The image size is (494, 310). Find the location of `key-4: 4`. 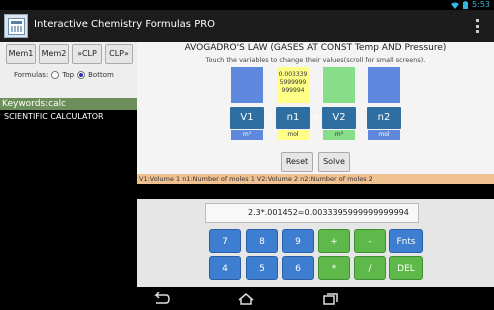

key-4: 4 is located at coordinates (225, 268).